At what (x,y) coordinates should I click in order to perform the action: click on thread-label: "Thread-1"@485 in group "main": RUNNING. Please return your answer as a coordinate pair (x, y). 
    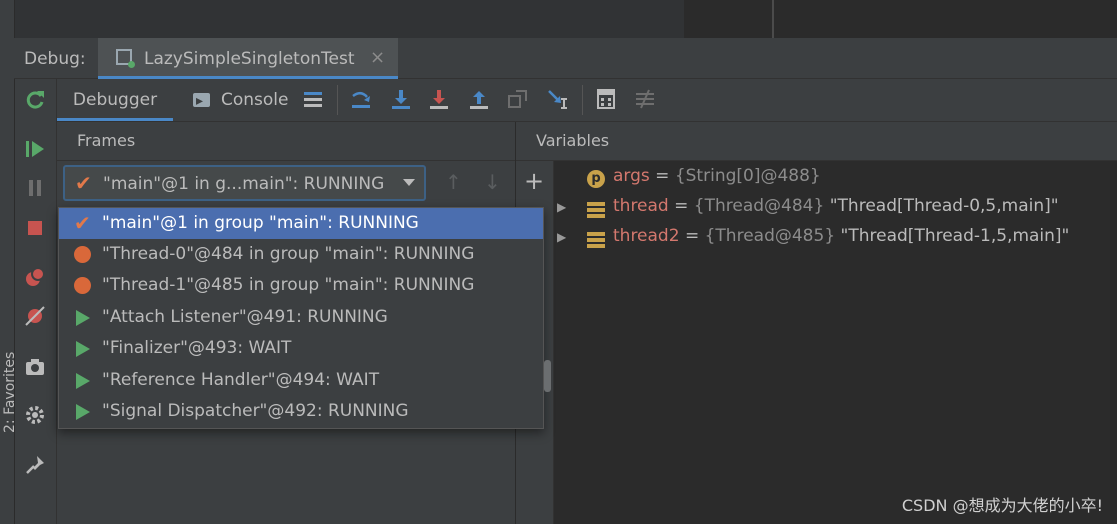
    Looking at the image, I should click on (288, 285).